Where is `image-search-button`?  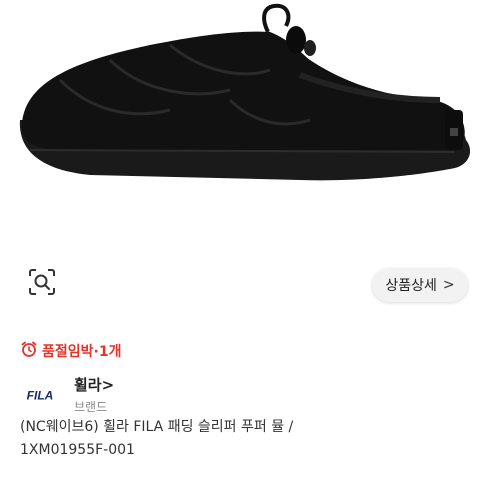
image-search-button is located at coordinates (42, 284).